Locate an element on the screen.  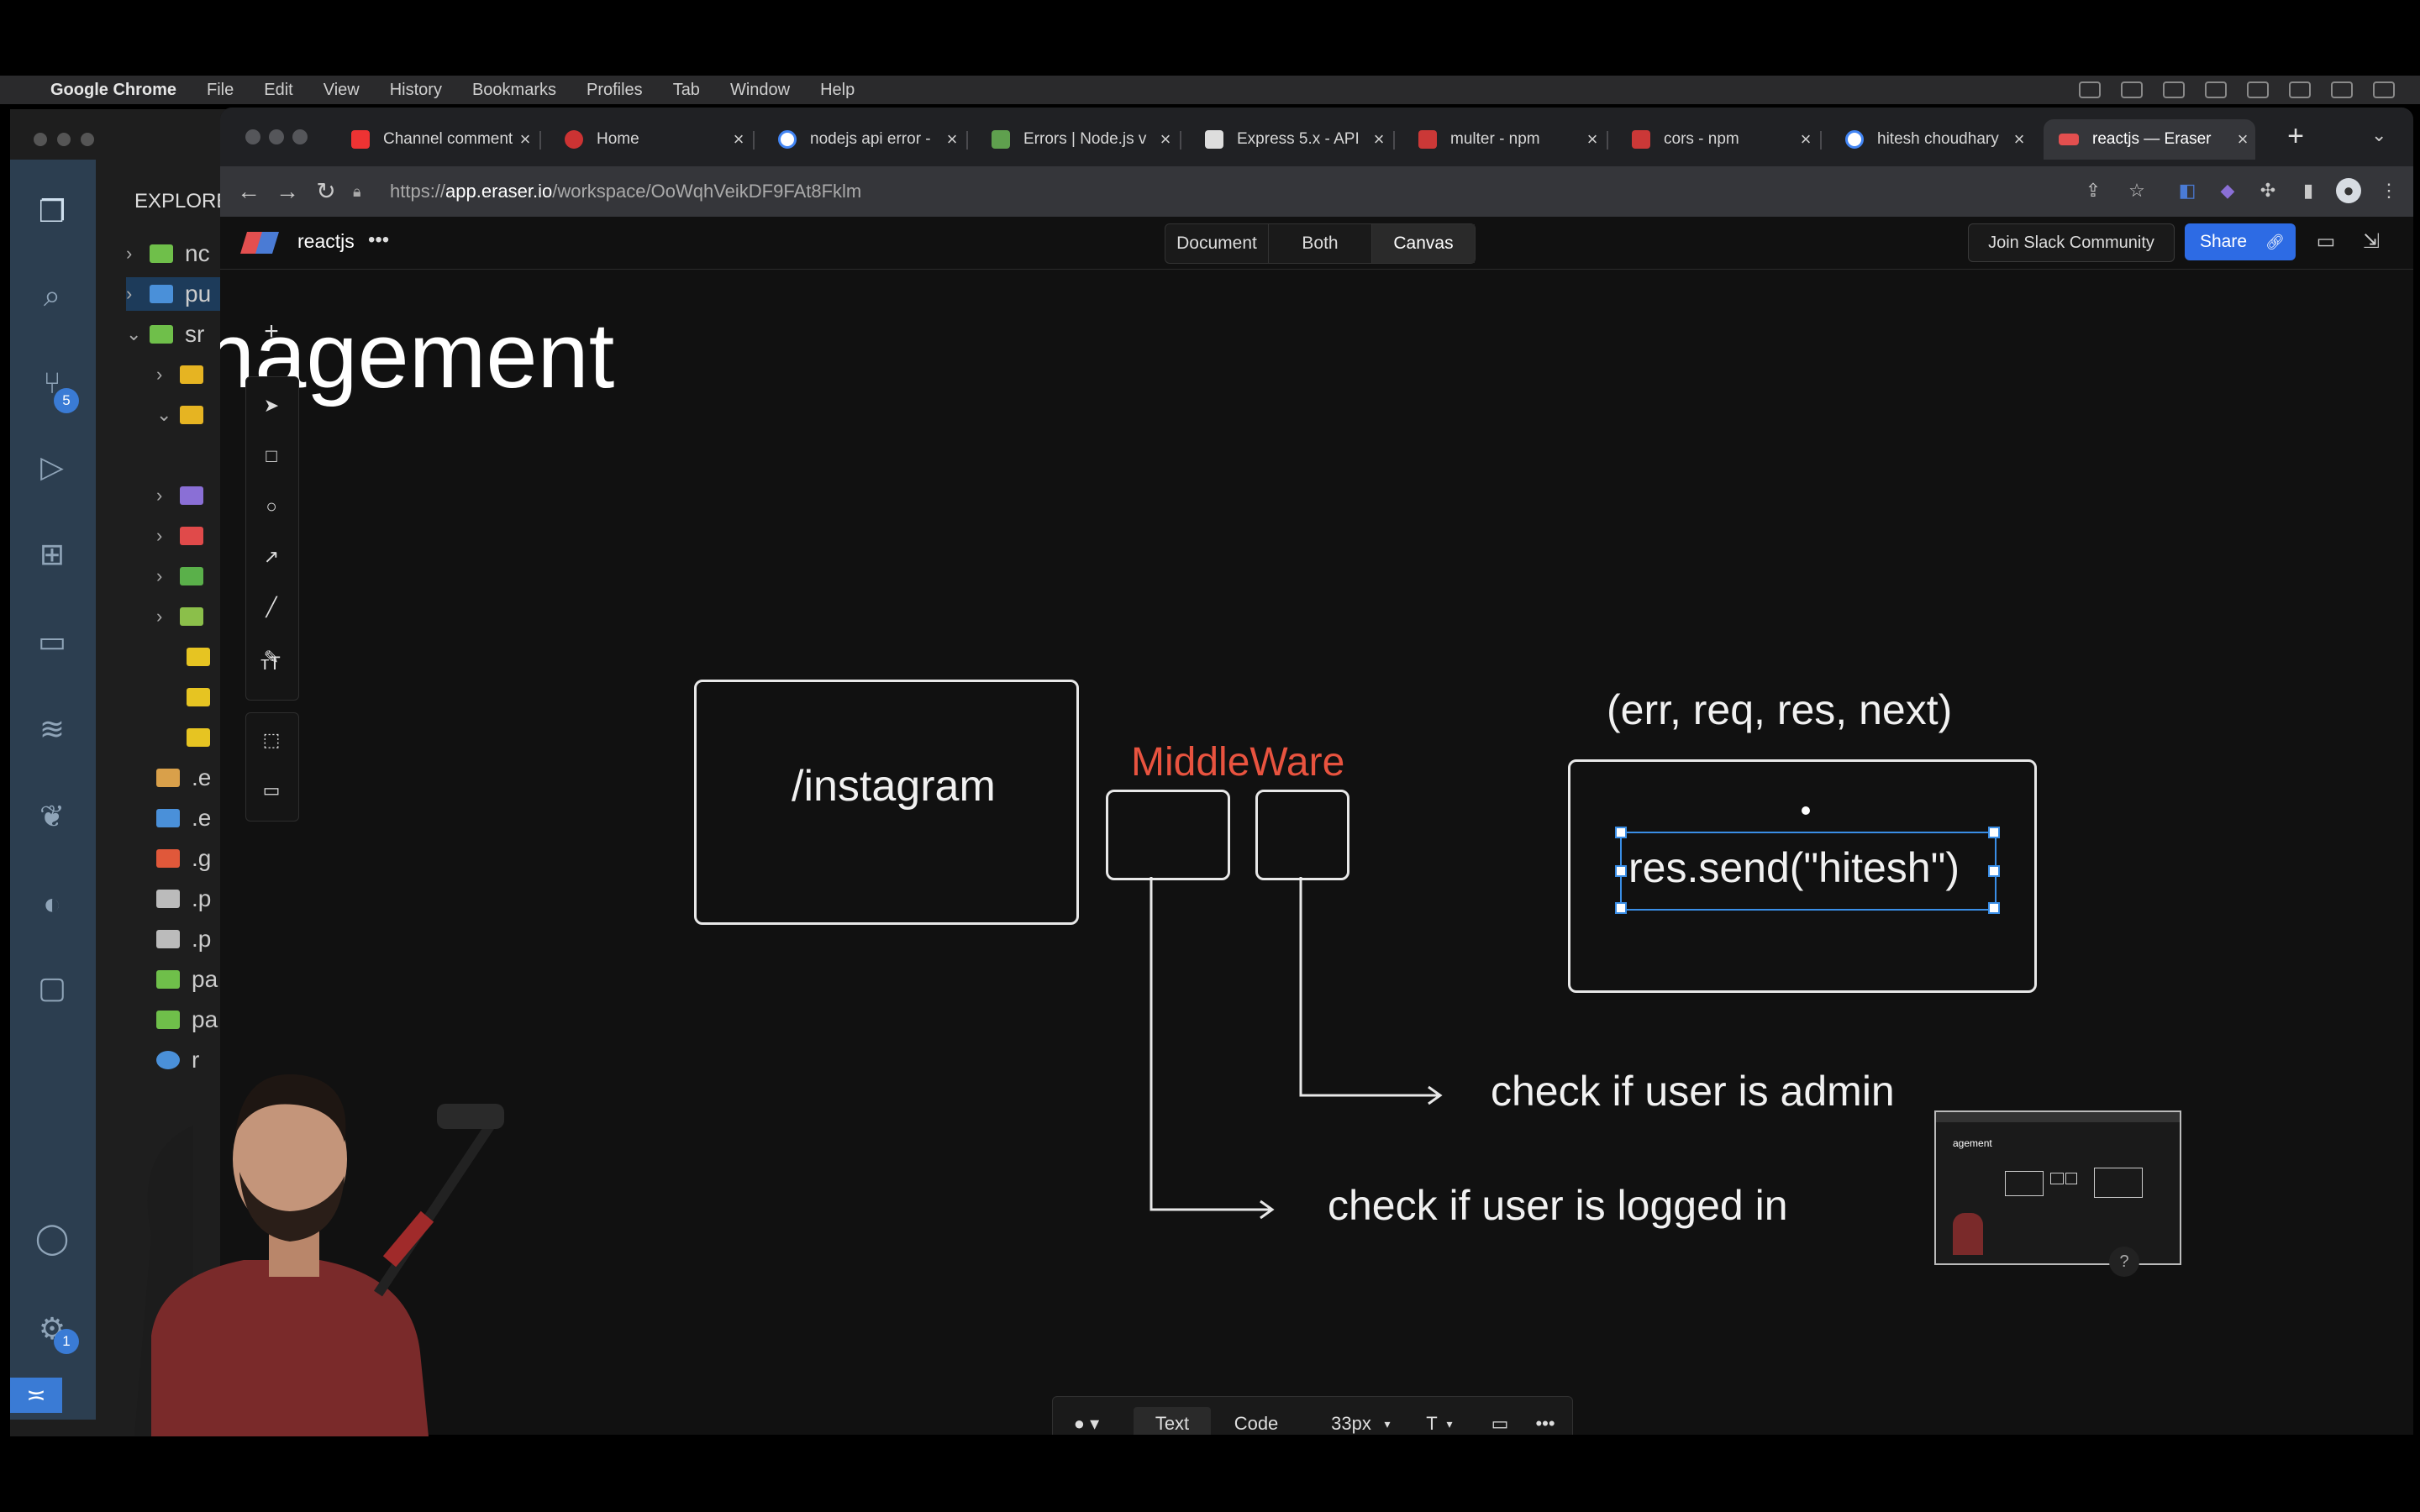
remote-explorer-icon: ▭ is located at coordinates (52, 641).